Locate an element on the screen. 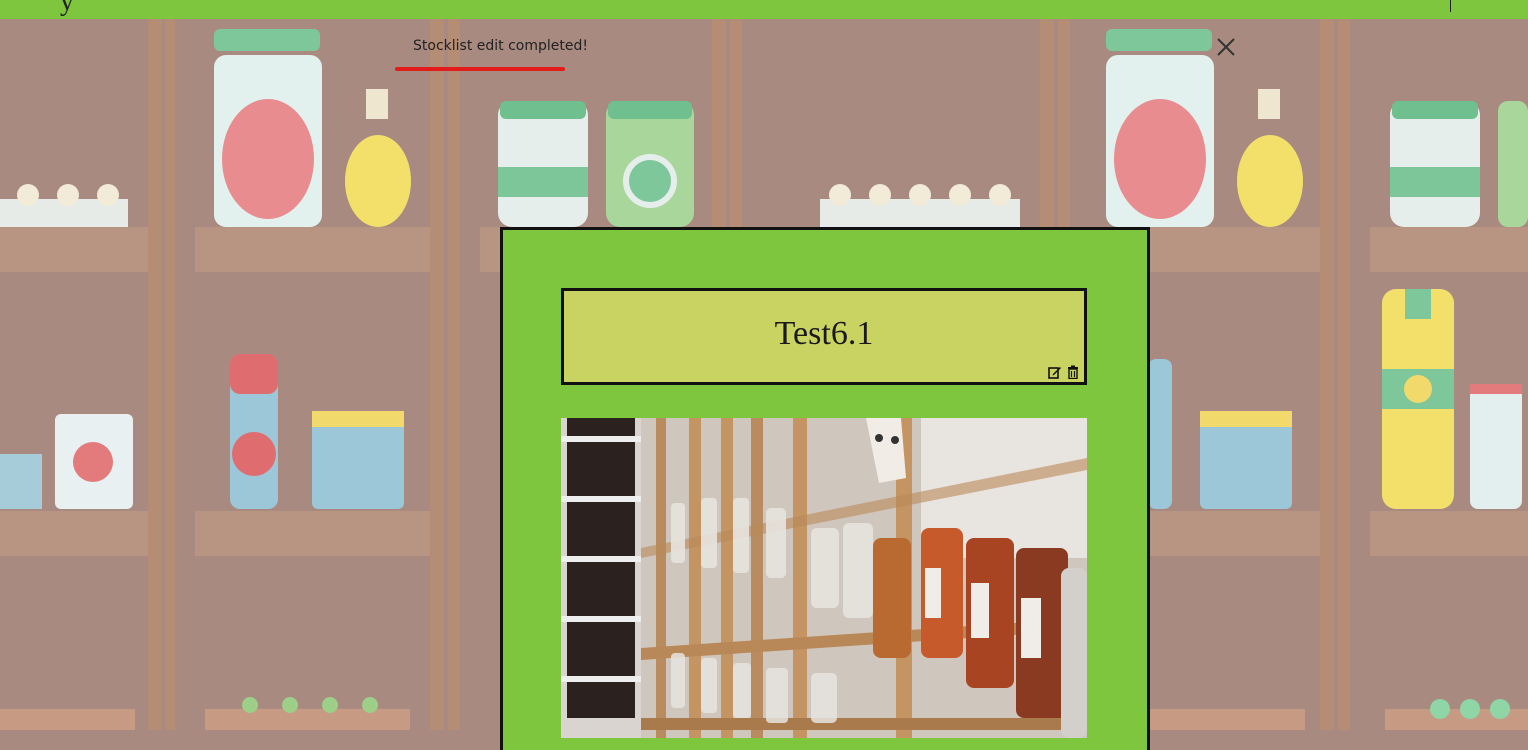 This screenshot has height=750, width=1528. stocklist-title-box: Test6.1 is located at coordinates (824, 336).